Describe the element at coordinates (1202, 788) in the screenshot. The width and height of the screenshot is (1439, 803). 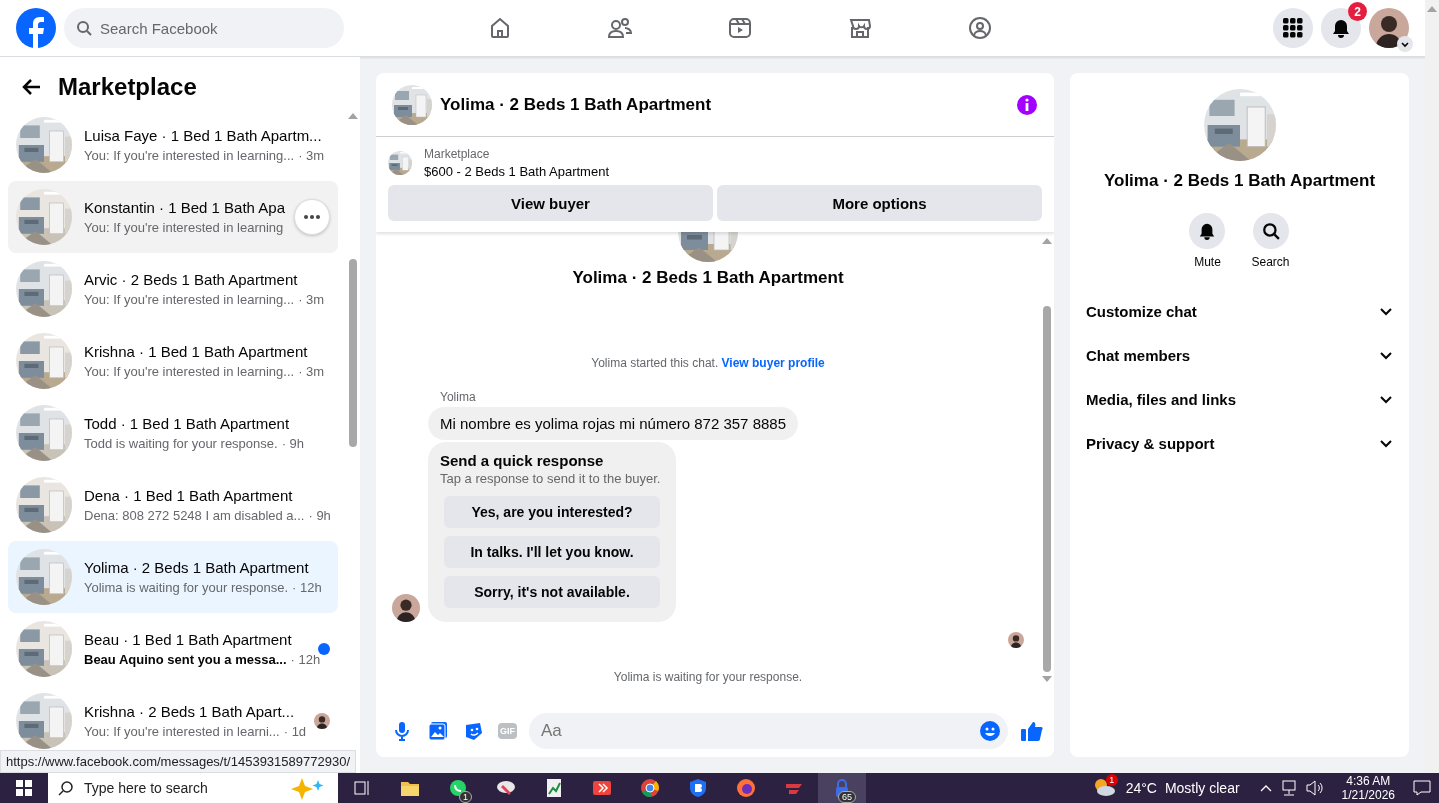
I see `weather-condition: Mostly clear` at that location.